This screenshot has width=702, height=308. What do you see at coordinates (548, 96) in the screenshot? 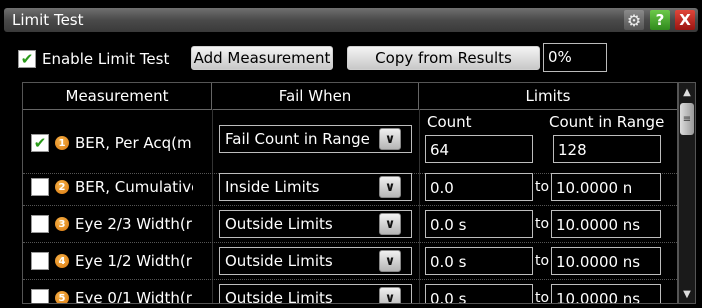
I see `header-limits: Limits` at bounding box center [548, 96].